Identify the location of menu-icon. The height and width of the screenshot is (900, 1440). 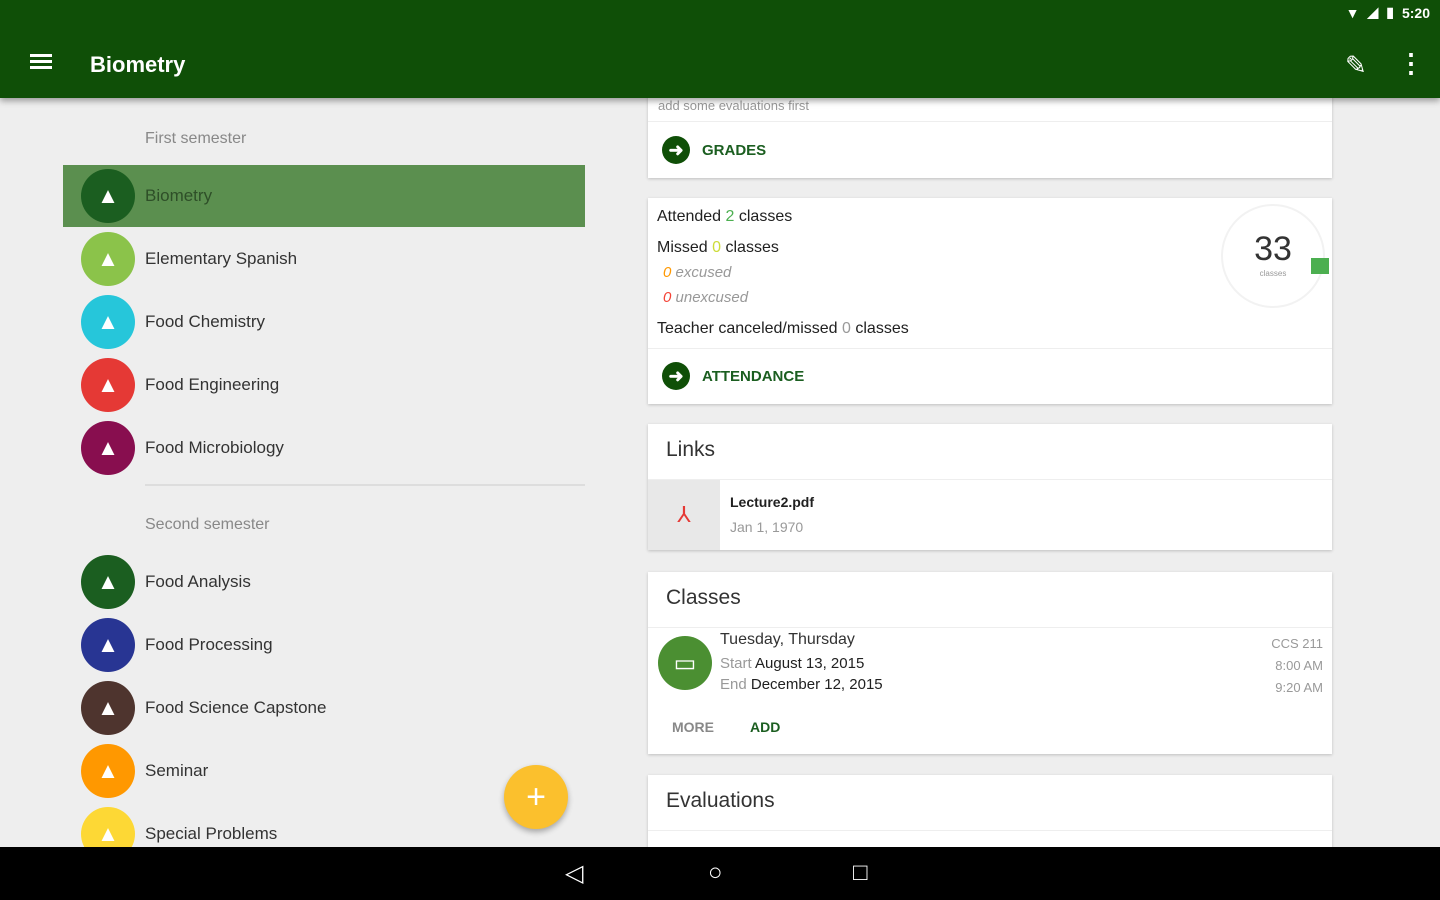
(41, 62).